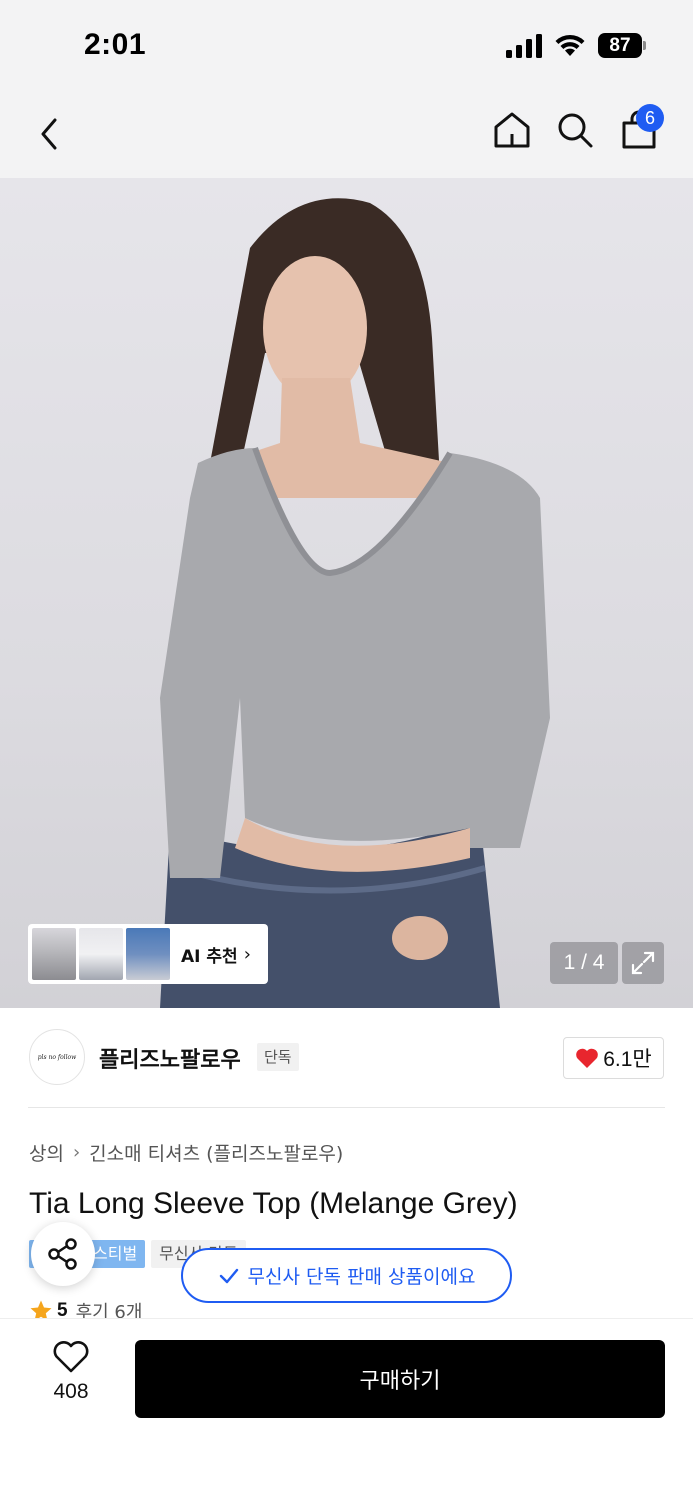 The height and width of the screenshot is (1500, 693). What do you see at coordinates (228, 1275) in the screenshot?
I see `check-icon` at bounding box center [228, 1275].